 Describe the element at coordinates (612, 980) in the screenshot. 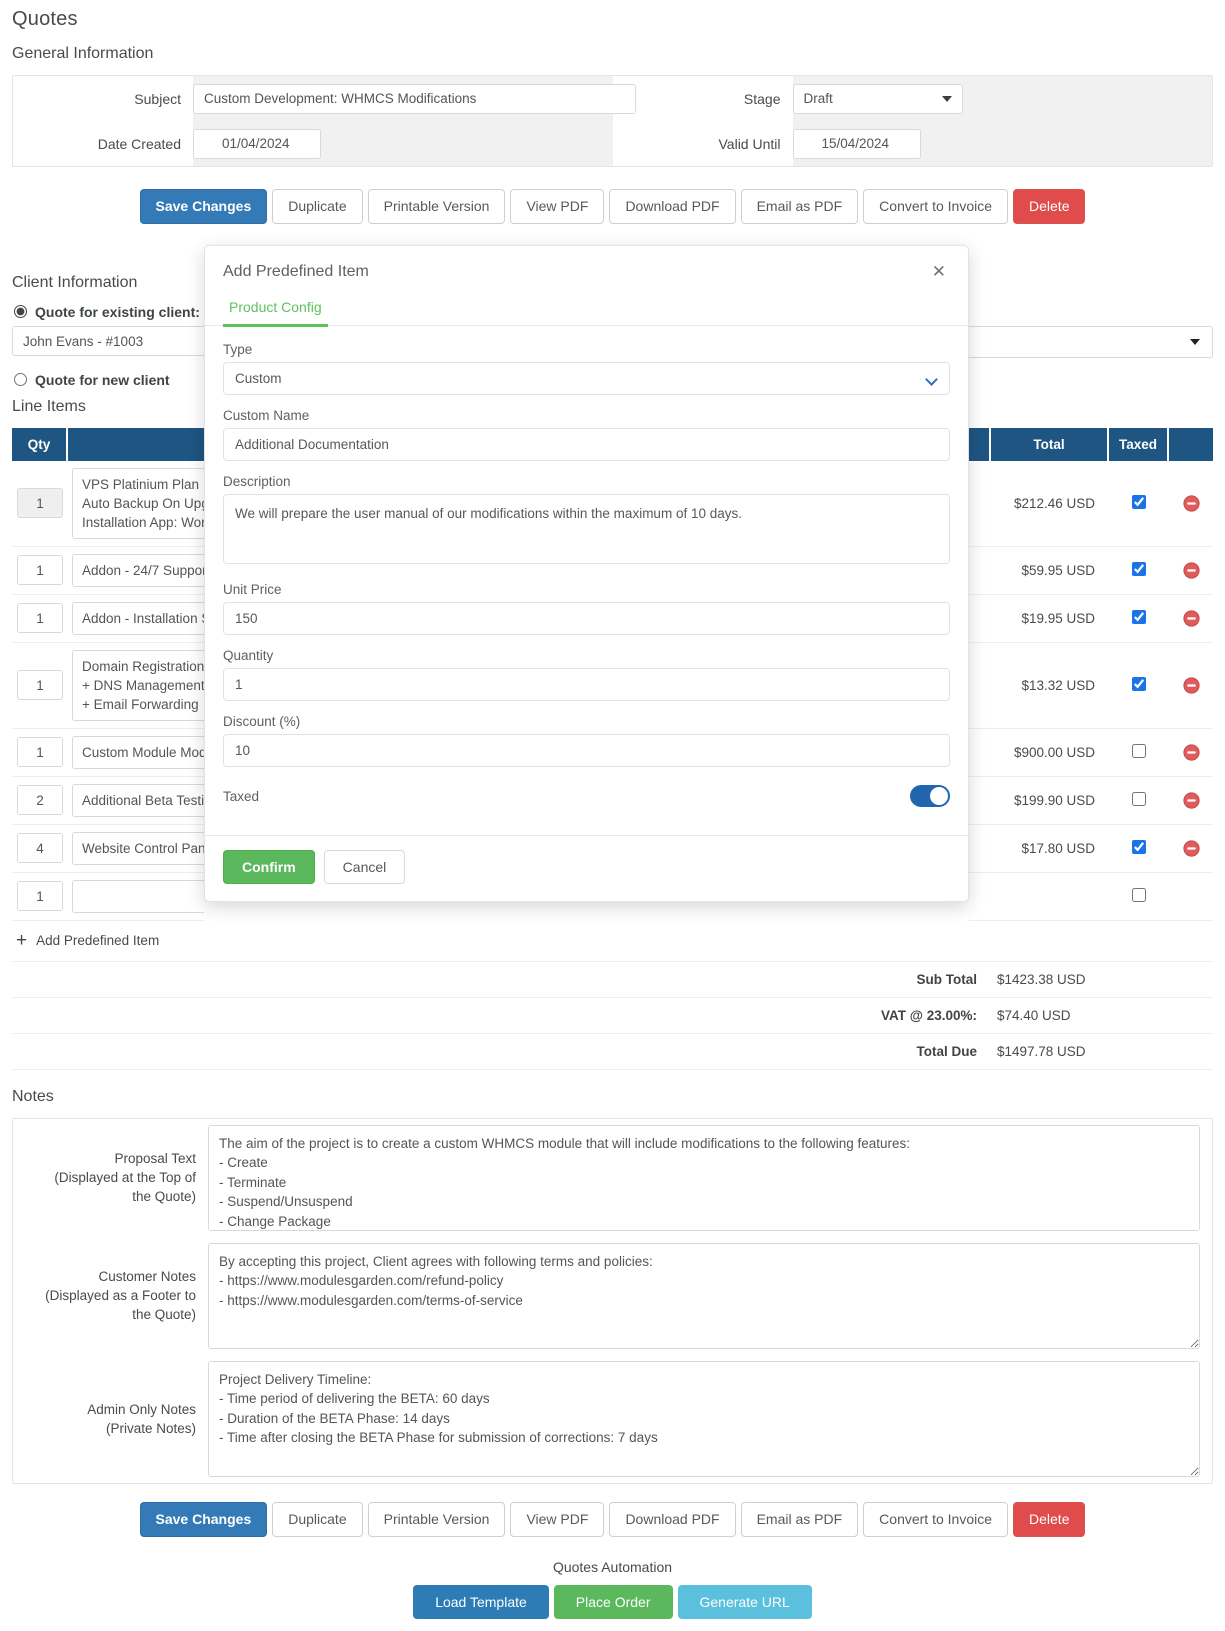

I see `totals-row: Sub Total $1423.38 USD` at that location.